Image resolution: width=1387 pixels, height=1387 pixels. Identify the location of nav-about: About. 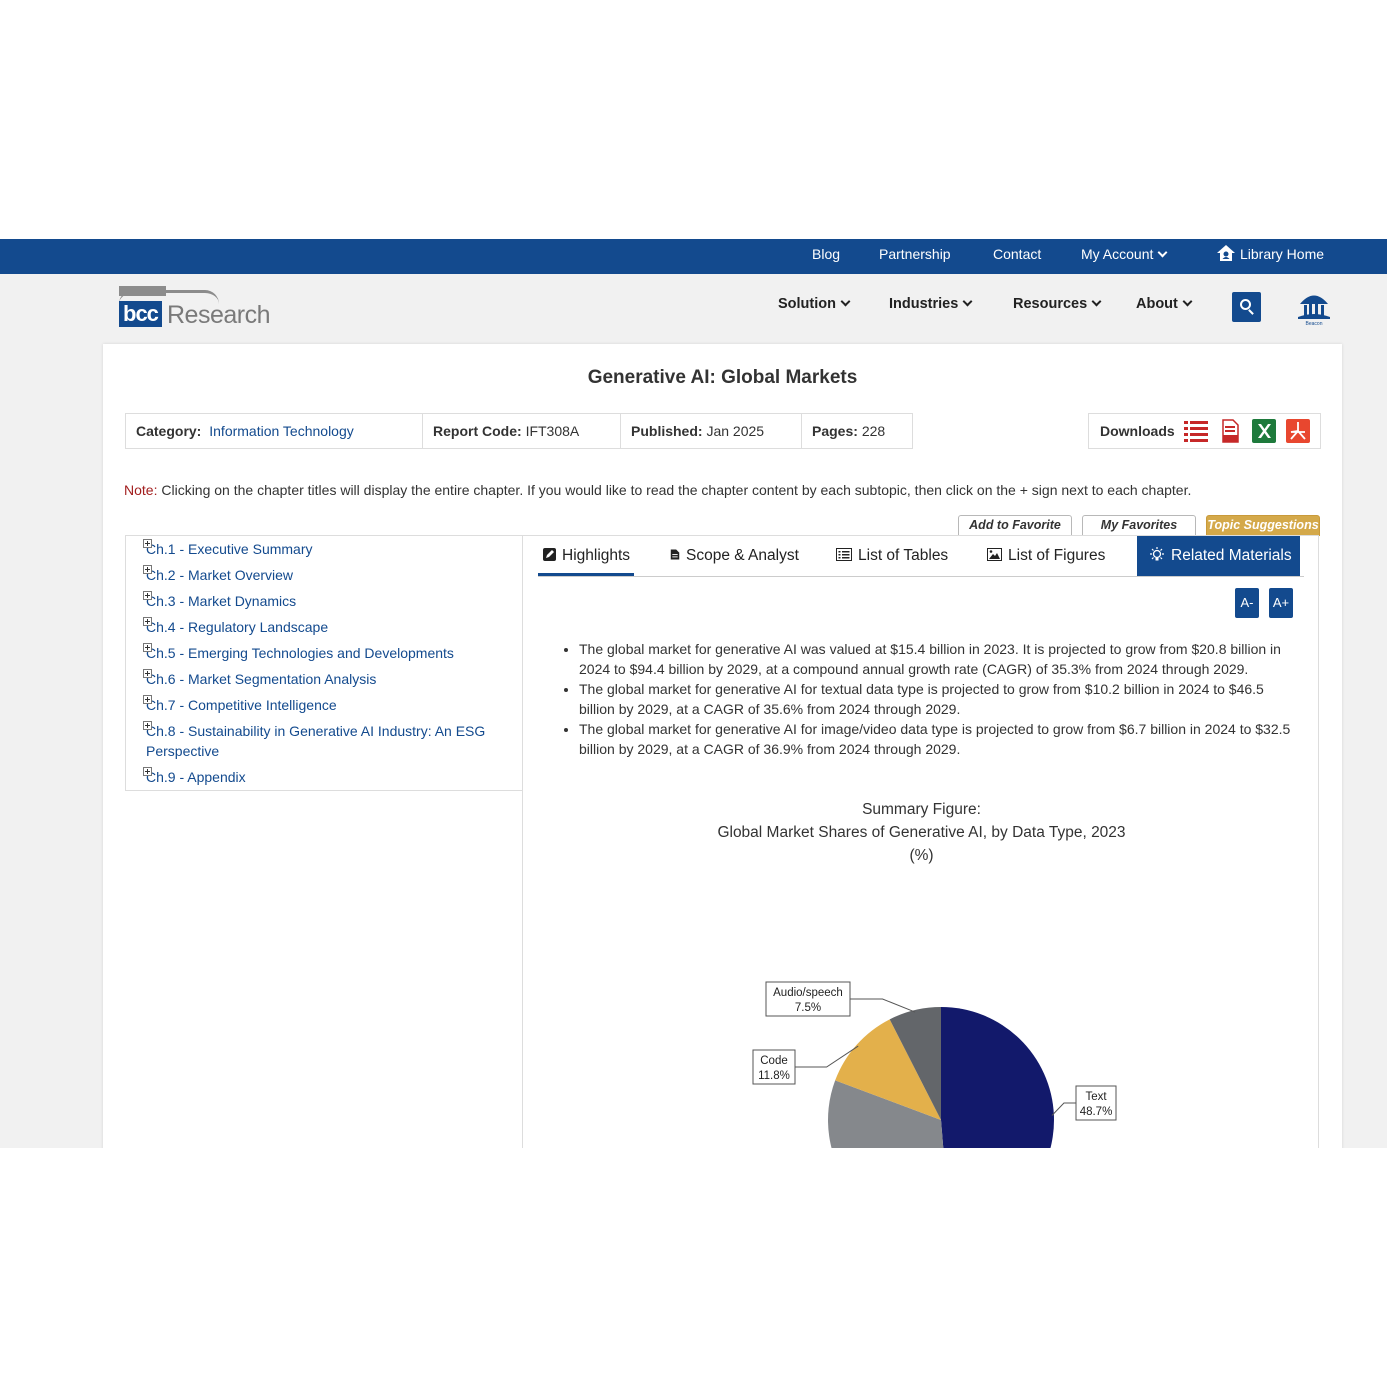
(1164, 306).